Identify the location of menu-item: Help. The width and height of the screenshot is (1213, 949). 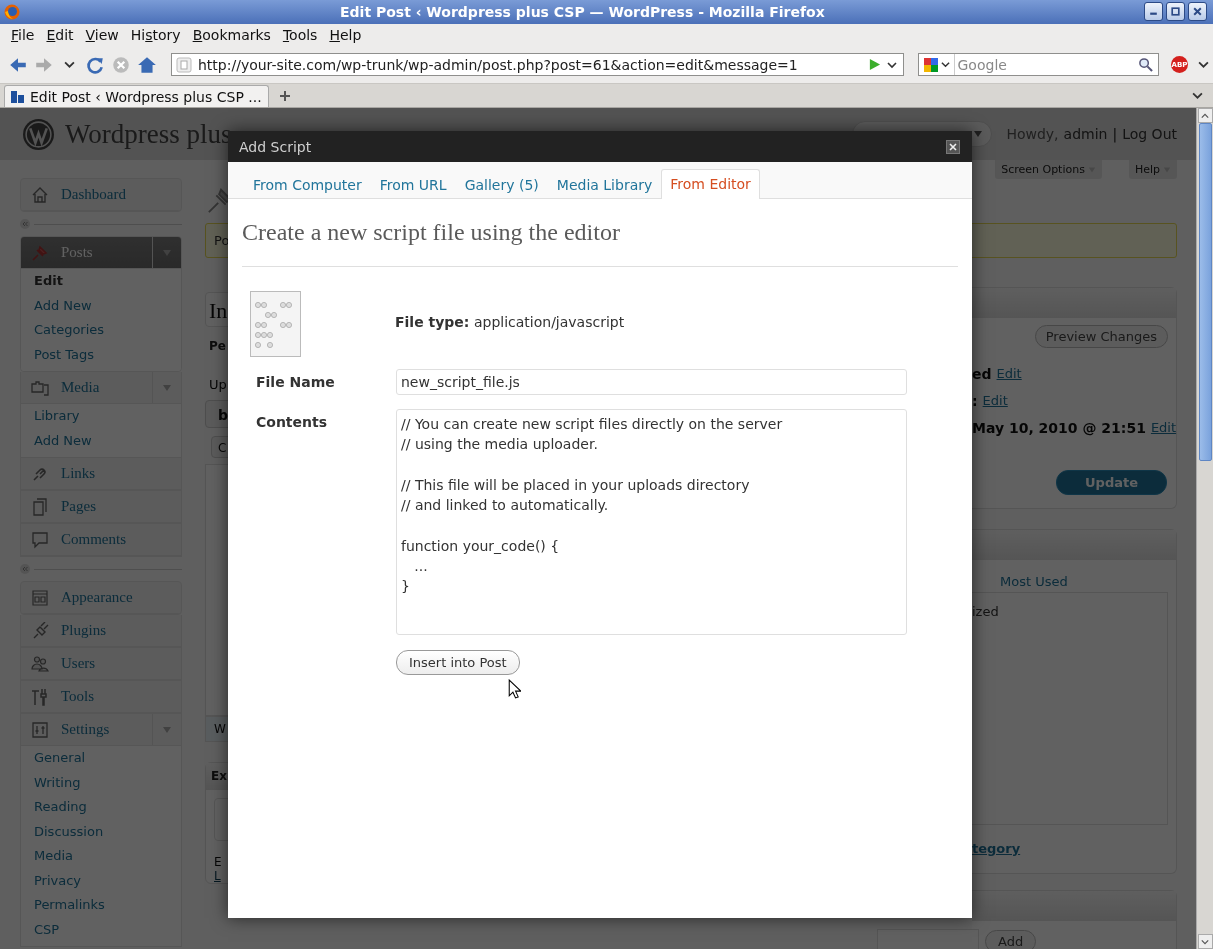
(345, 35).